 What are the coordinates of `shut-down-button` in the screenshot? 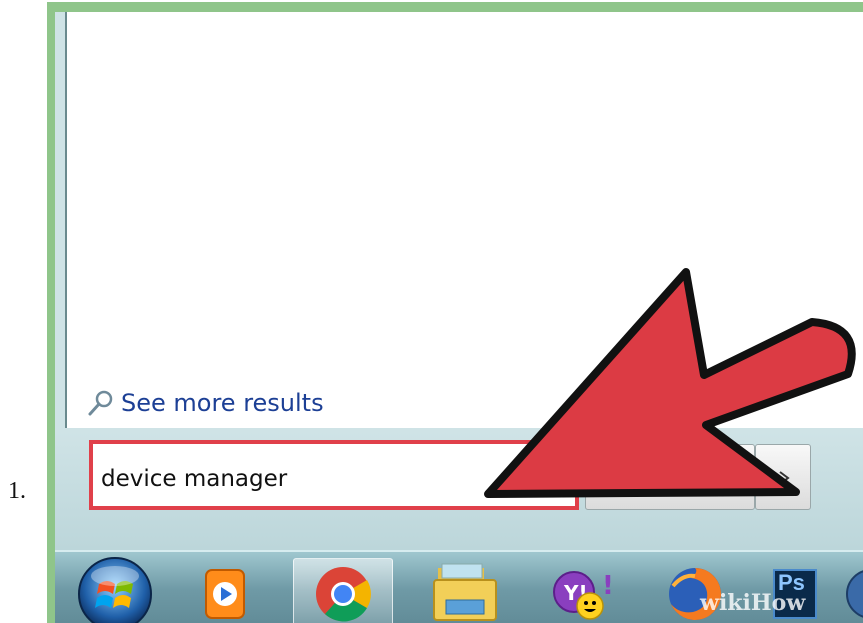 It's located at (670, 477).